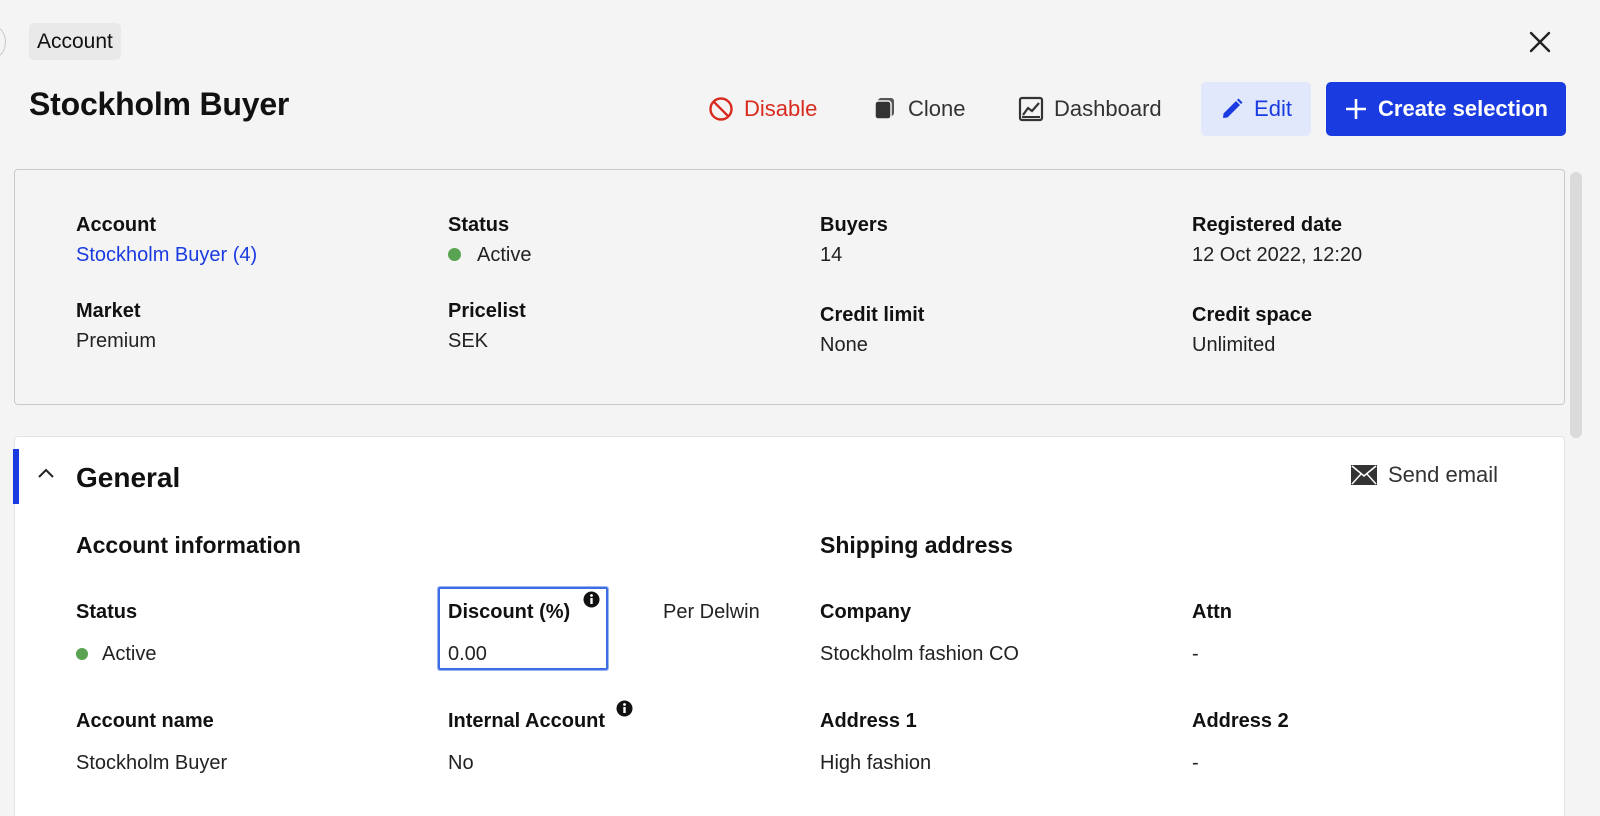  I want to click on send-email-button: Send email, so click(1424, 475).